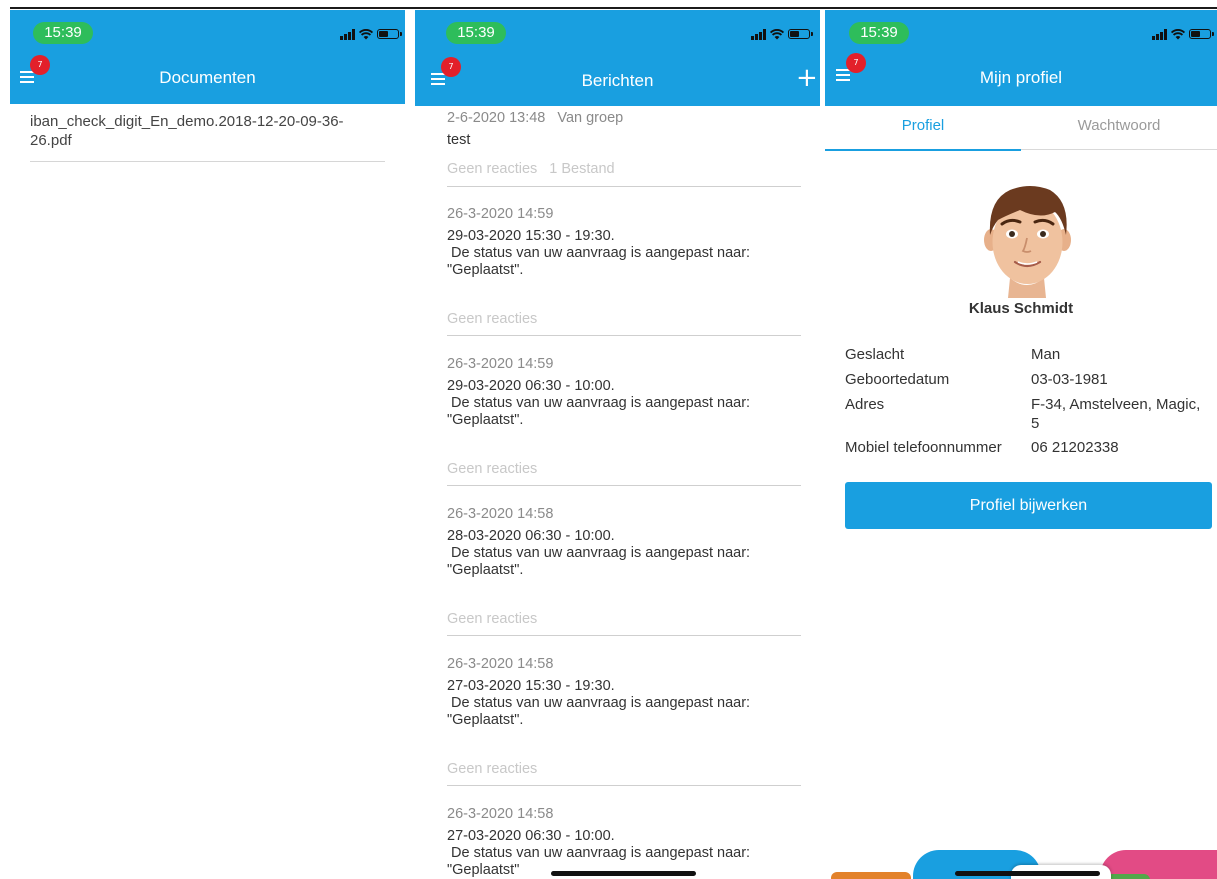  What do you see at coordinates (923, 447) in the screenshot?
I see `field-label: Mobiel telefoonnummer` at bounding box center [923, 447].